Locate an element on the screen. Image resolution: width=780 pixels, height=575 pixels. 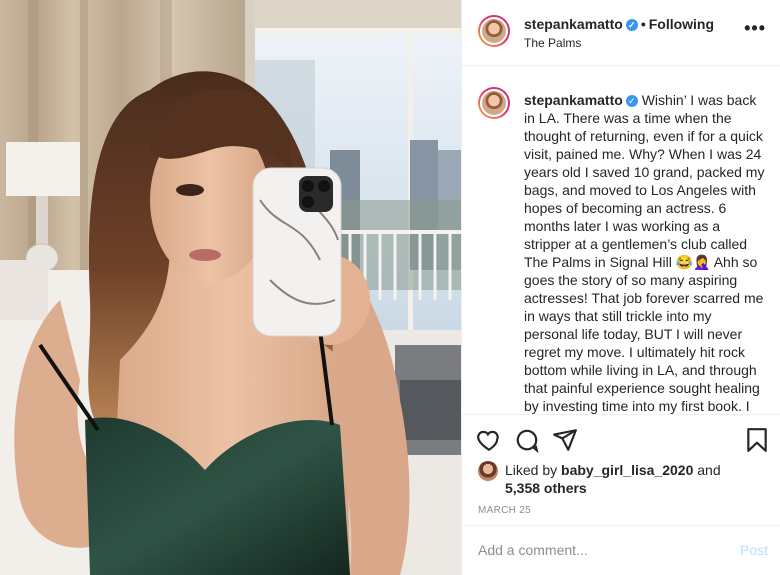
author-username: stepankamatto is located at coordinates (573, 24).